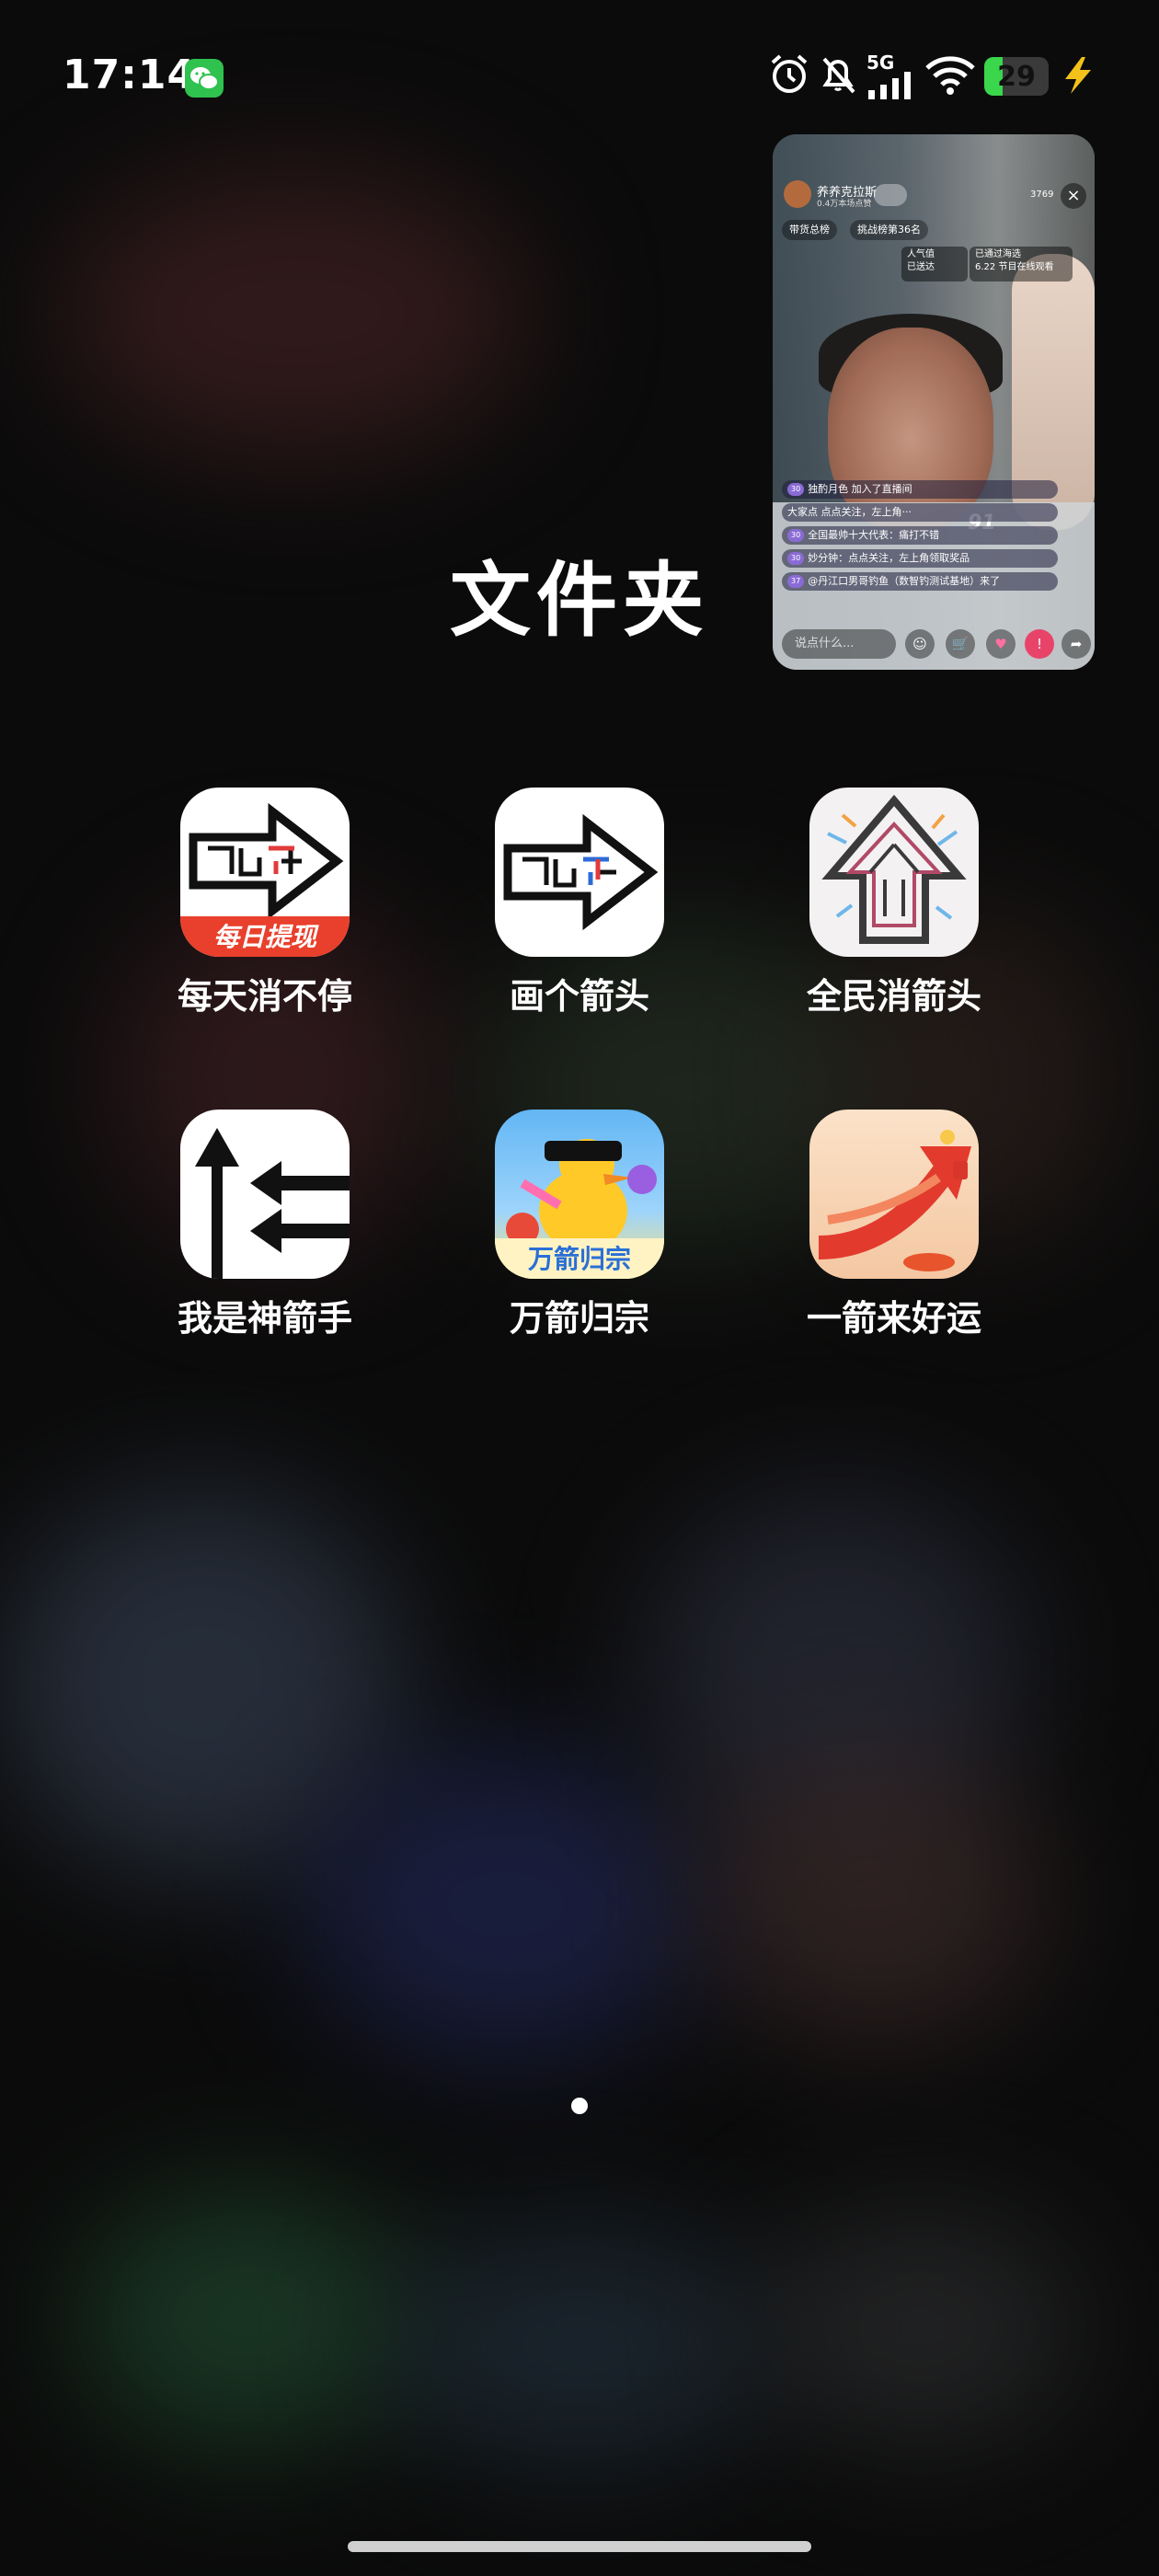 Image resolution: width=1159 pixels, height=2576 pixels. Describe the element at coordinates (797, 194) in the screenshot. I see `streamer-avatar` at that location.